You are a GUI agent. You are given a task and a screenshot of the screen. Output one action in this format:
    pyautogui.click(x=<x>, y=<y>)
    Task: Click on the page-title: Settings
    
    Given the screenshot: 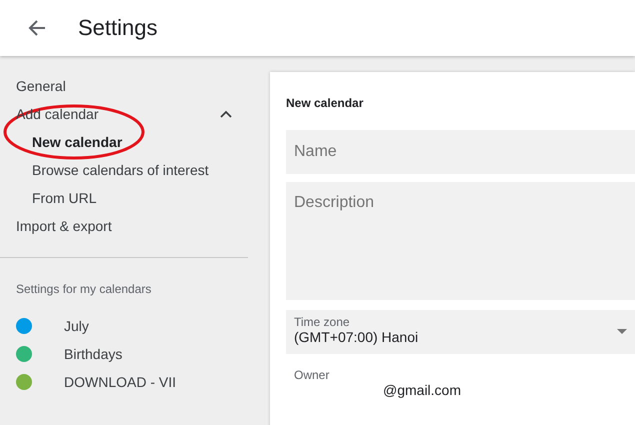 What is the action you would take?
    pyautogui.click(x=118, y=28)
    